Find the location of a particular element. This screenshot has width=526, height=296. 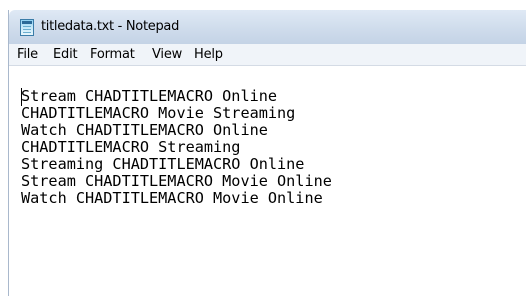

notepad-icon is located at coordinates (27, 27).